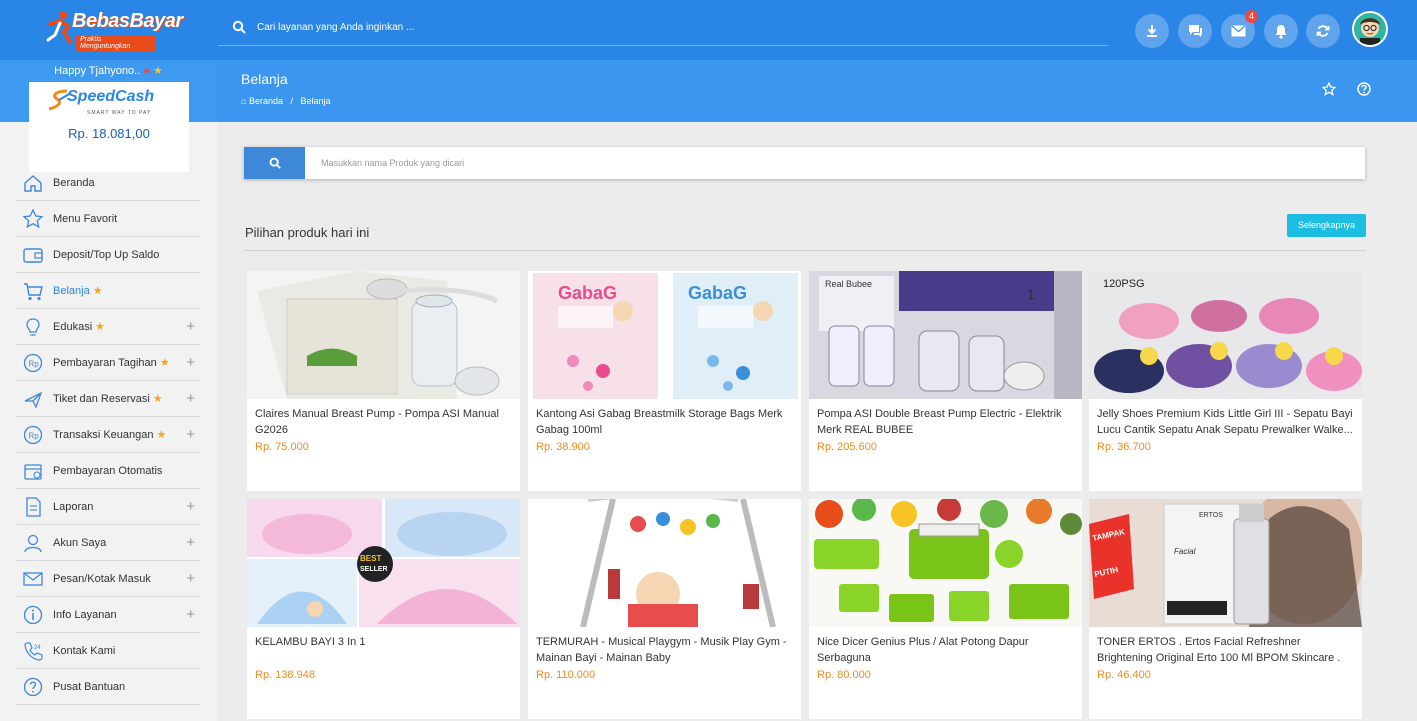 This screenshot has width=1417, height=721. Describe the element at coordinates (945, 563) in the screenshot. I see `product-image-dicer` at that location.